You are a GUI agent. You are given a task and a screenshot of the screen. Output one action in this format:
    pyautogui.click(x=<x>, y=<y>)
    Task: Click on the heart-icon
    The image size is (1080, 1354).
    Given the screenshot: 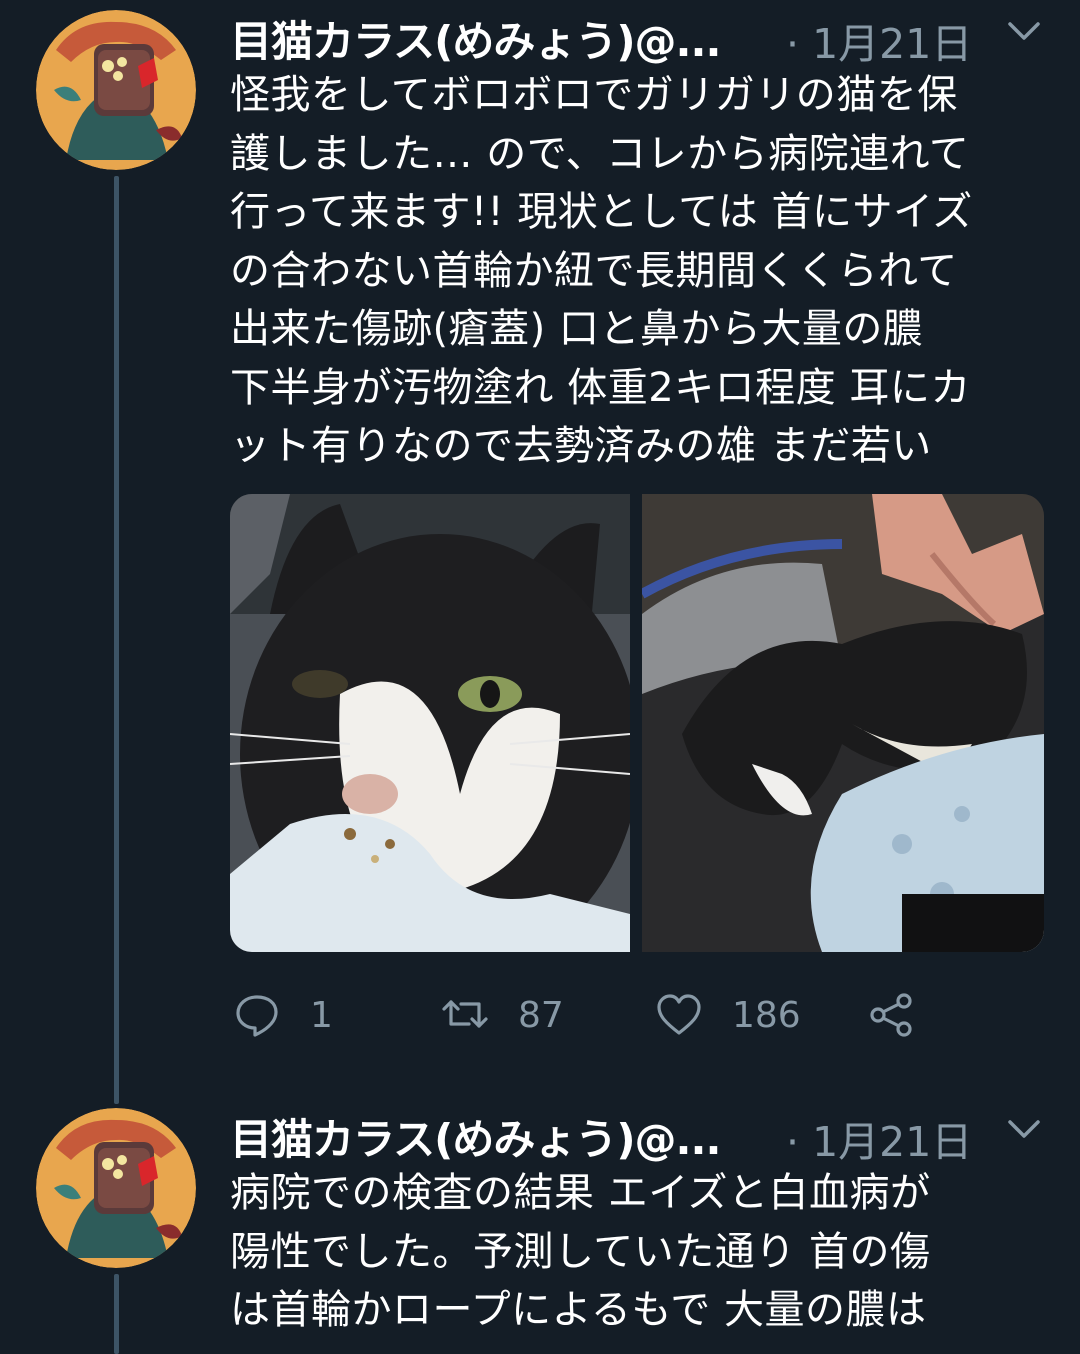 What is the action you would take?
    pyautogui.click(x=679, y=1014)
    